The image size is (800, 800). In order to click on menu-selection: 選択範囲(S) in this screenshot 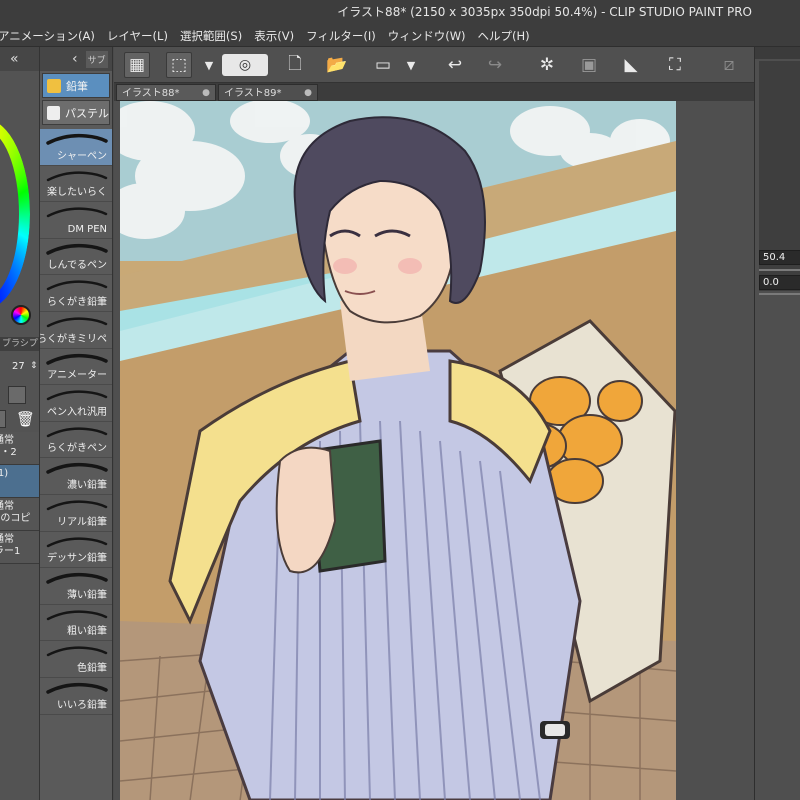, I will do `click(211, 35)`.